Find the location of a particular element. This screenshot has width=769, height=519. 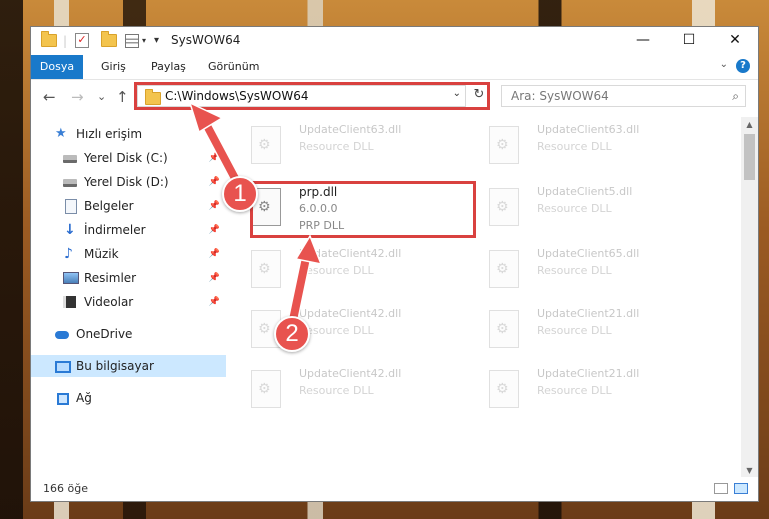

step-1-badge: 1 is located at coordinates (240, 194).